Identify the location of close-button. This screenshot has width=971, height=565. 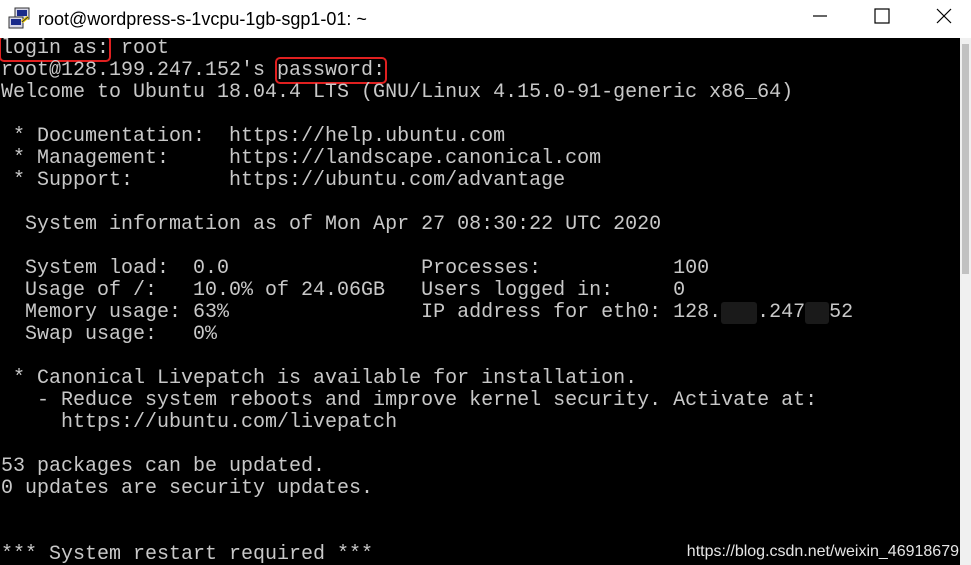
(942, 16).